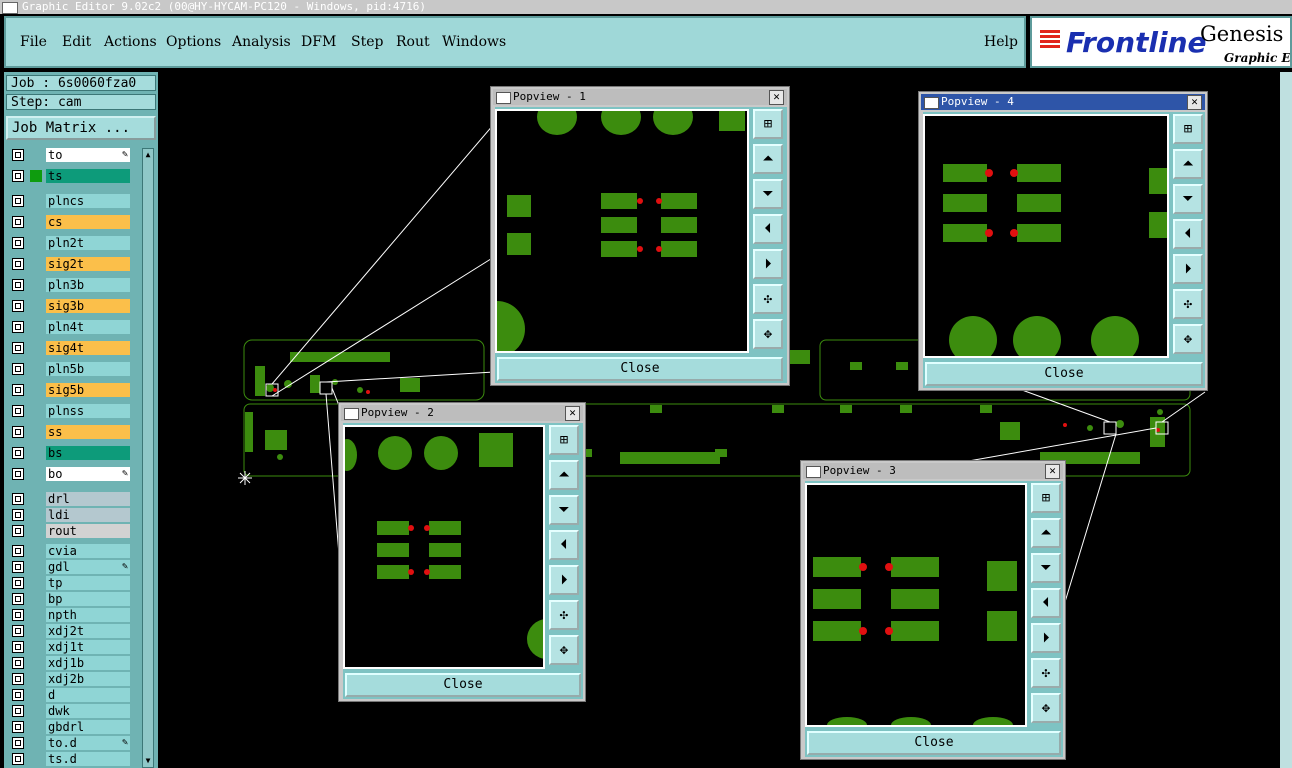 This screenshot has width=1292, height=768. Describe the element at coordinates (916, 605) in the screenshot. I see `popview-canvas` at that location.